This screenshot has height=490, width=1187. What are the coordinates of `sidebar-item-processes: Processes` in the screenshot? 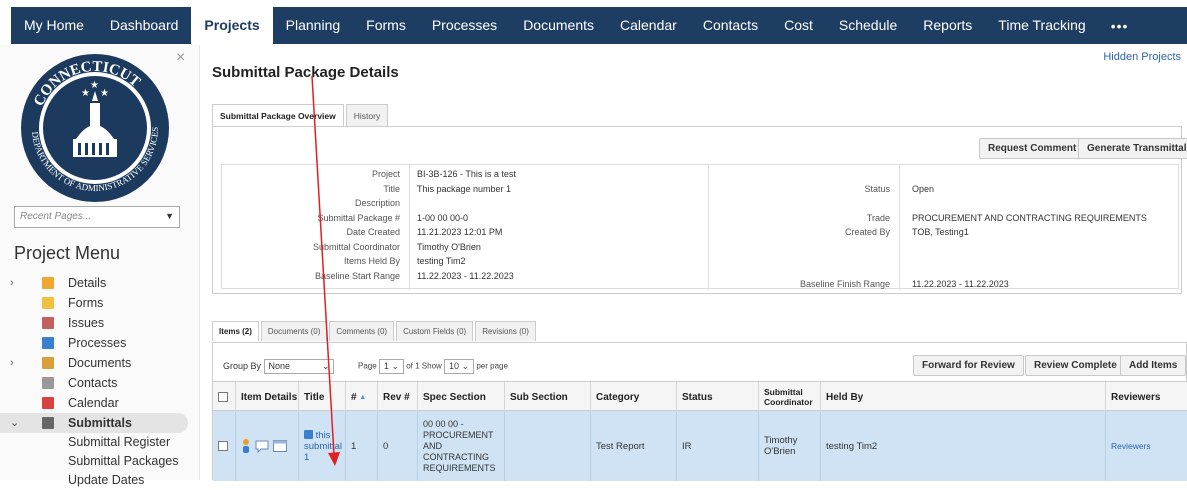 It's located at (94, 343).